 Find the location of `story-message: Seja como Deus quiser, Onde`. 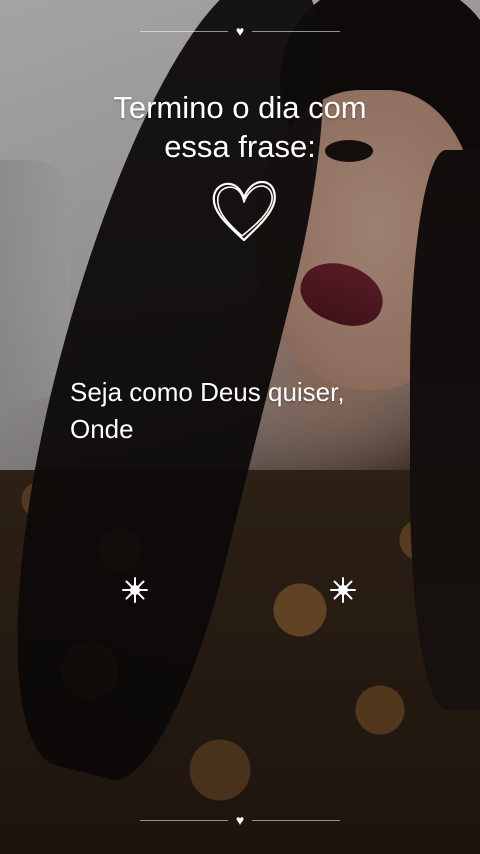

story-message: Seja como Deus quiser, Onde is located at coordinates (260, 411).